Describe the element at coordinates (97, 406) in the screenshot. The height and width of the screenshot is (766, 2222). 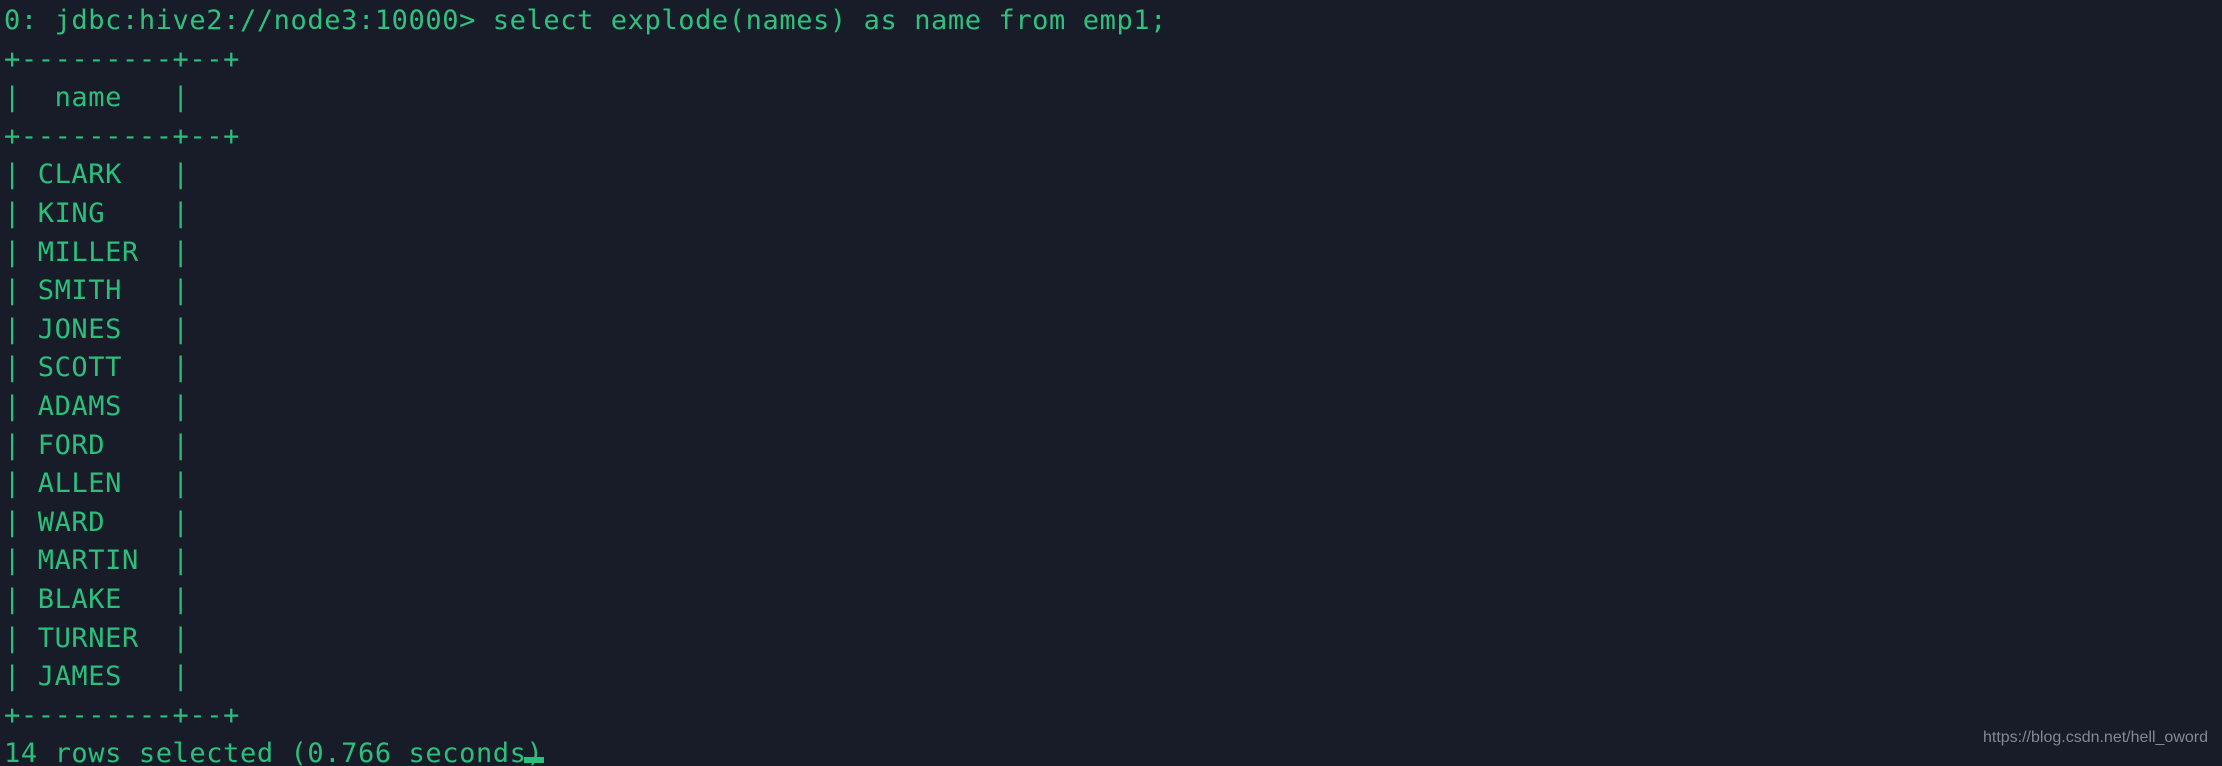
I see `table-row: | ADAMS |` at that location.